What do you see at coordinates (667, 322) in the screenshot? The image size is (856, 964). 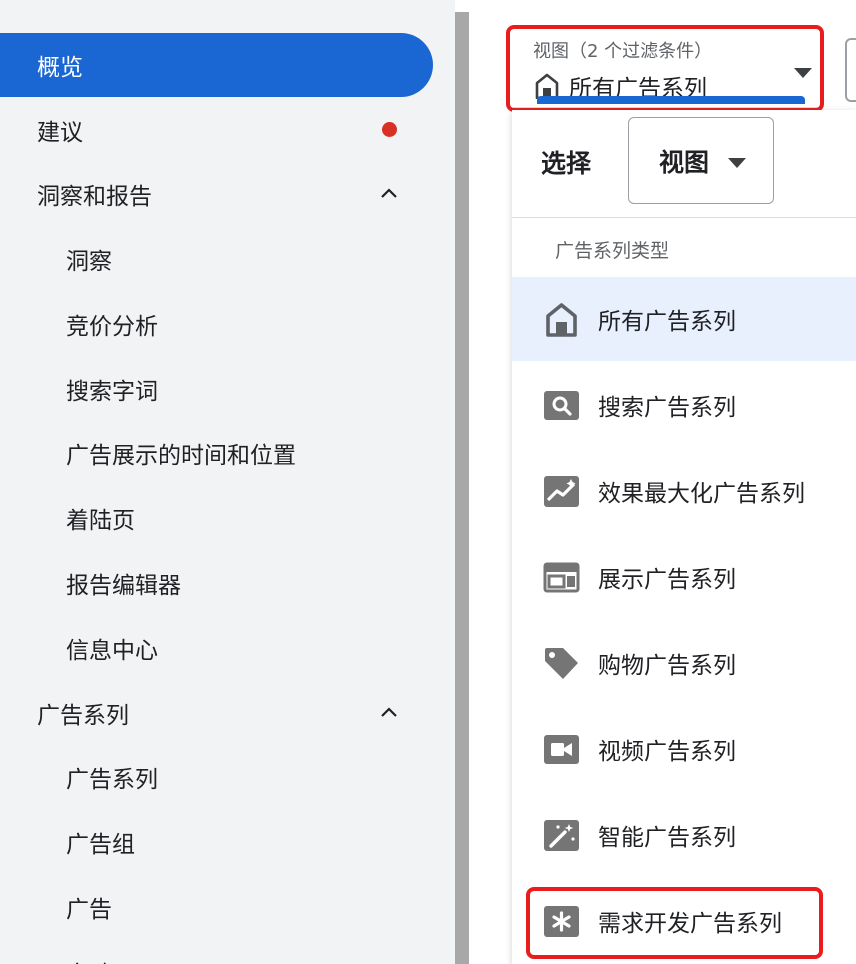 I see `menu-item-label: 所有广告系列` at bounding box center [667, 322].